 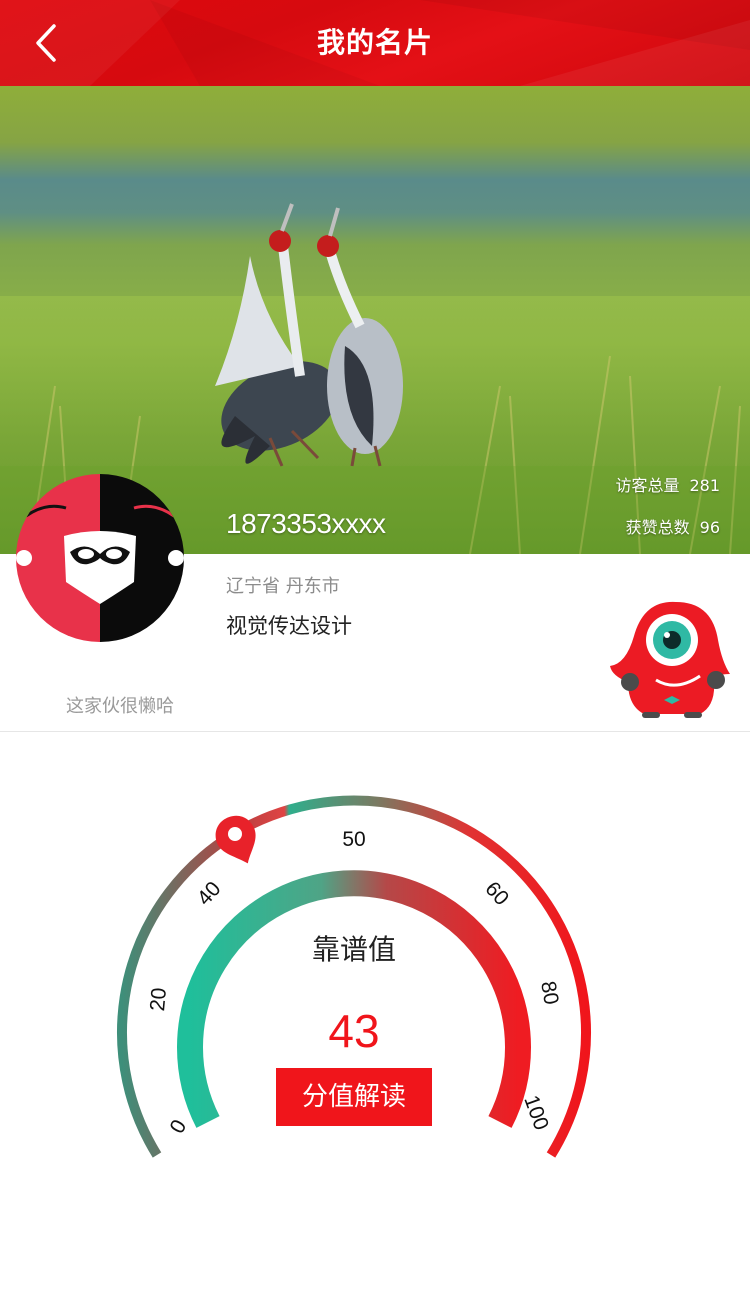 I want to click on visitor-count-value: 281, so click(x=704, y=485).